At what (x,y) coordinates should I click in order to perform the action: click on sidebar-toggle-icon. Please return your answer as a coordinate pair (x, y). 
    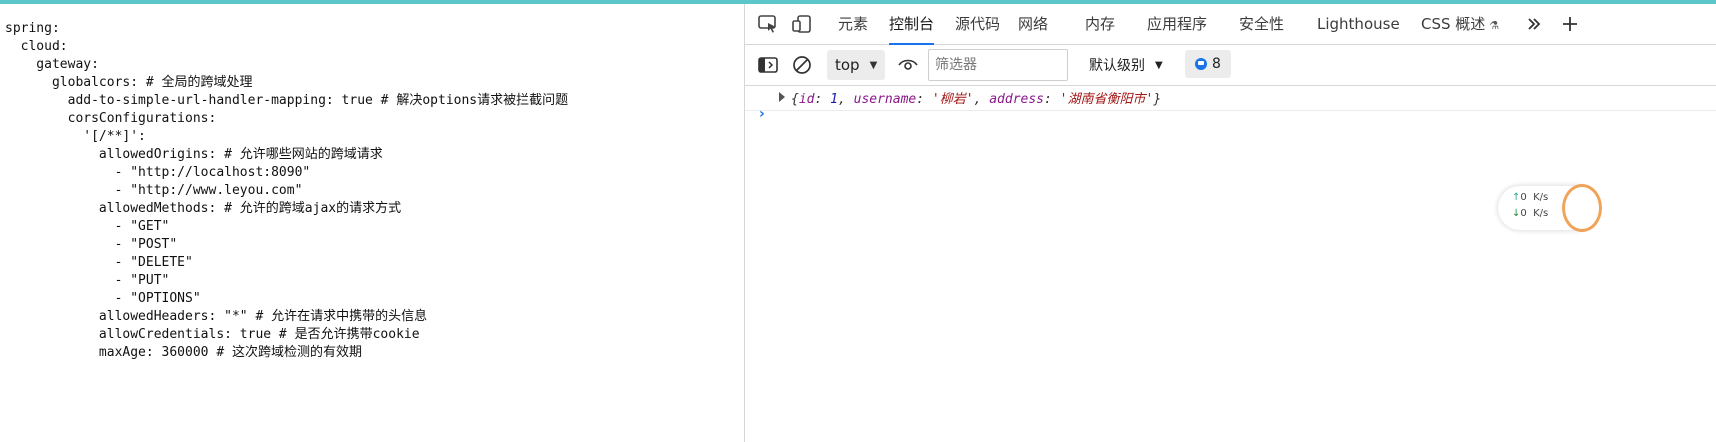
    Looking at the image, I should click on (768, 65).